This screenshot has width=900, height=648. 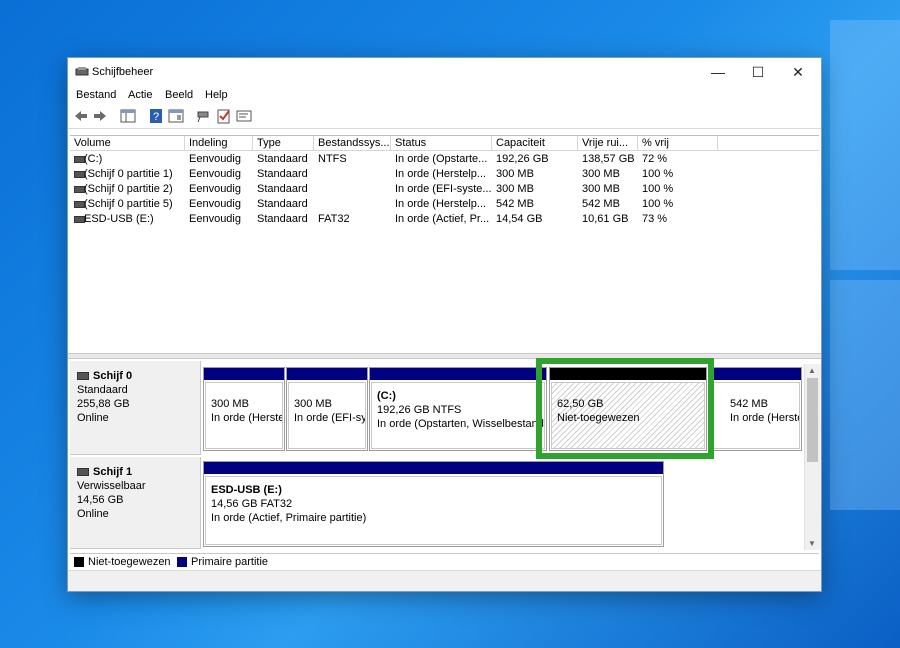 I want to click on close-button: ✕, so click(x=798, y=72).